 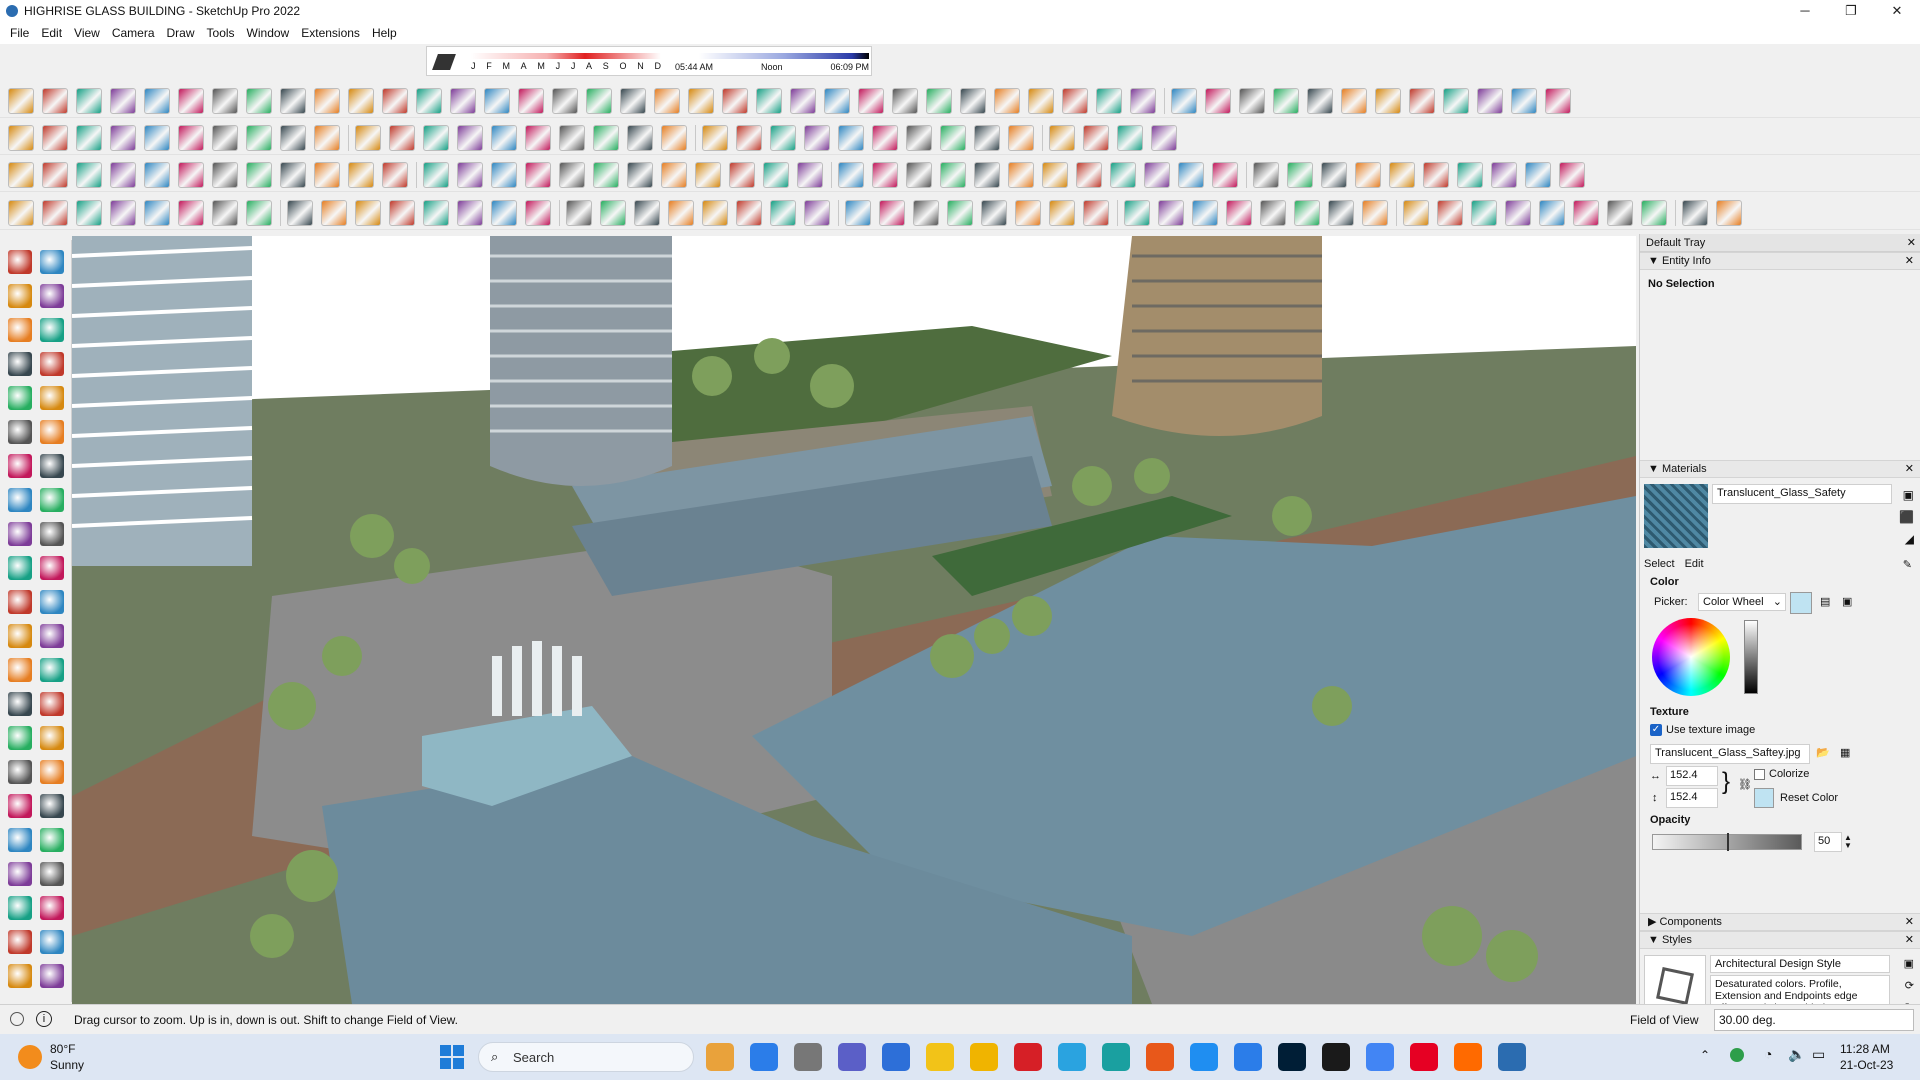 What do you see at coordinates (1742, 602) in the screenshot?
I see `picker-select: Color Wheel ⌄` at bounding box center [1742, 602].